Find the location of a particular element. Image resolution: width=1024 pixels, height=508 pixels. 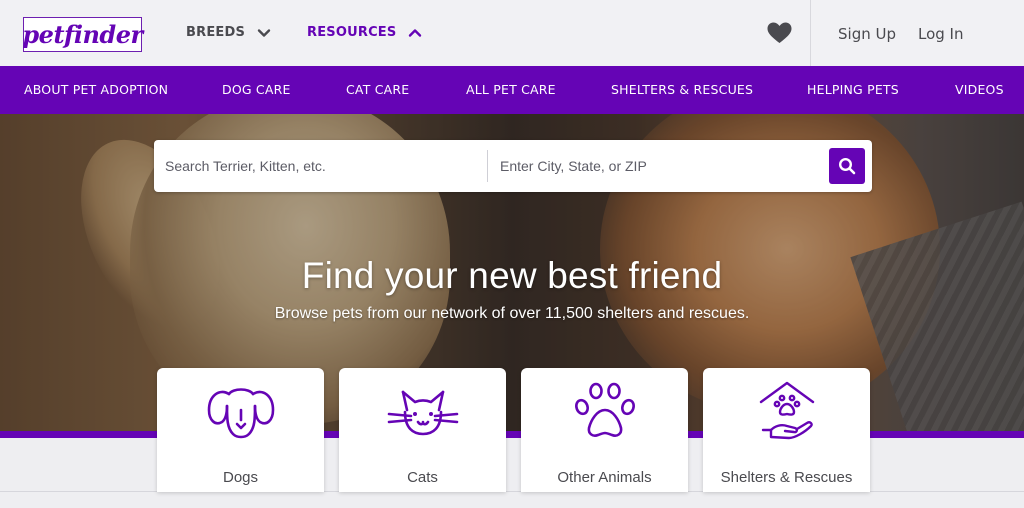

category-card-shelters-rescues: Shelters & Rescues is located at coordinates (786, 430).